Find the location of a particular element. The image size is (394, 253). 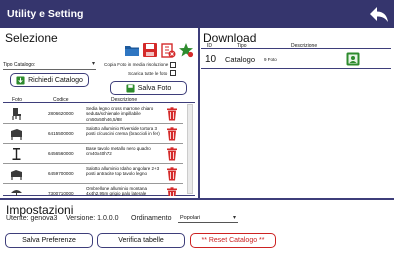

verifica-tabelle-label: Verifica tabelle is located at coordinates (141, 240).